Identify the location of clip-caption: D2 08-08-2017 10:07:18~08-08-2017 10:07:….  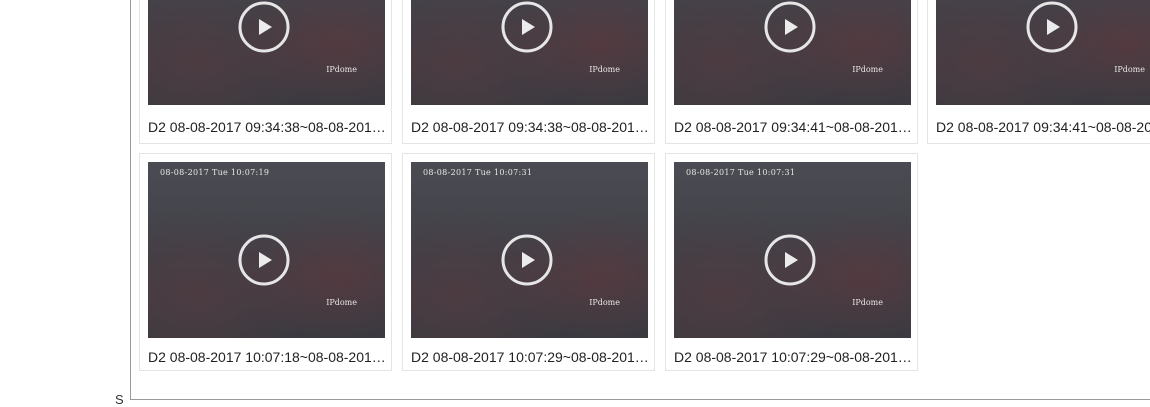
(268, 357).